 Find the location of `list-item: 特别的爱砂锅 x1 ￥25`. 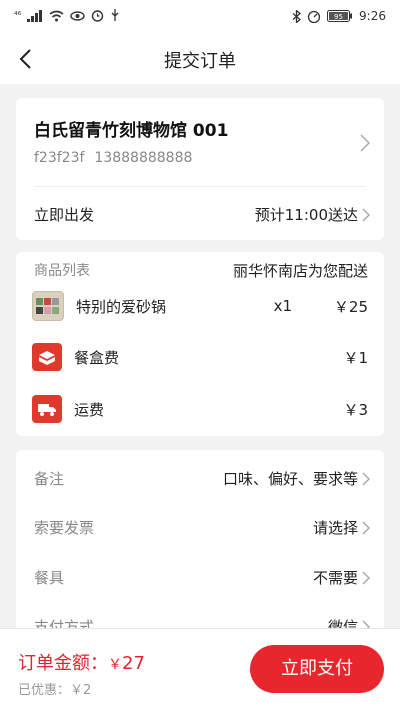

list-item: 特别的爱砂锅 x1 ￥25 is located at coordinates (200, 306).